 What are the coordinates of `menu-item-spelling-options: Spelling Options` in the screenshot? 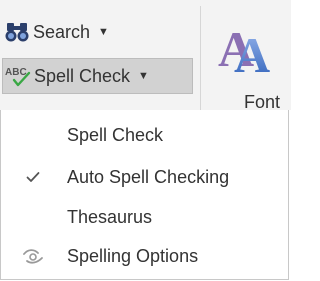 It's located at (144, 256).